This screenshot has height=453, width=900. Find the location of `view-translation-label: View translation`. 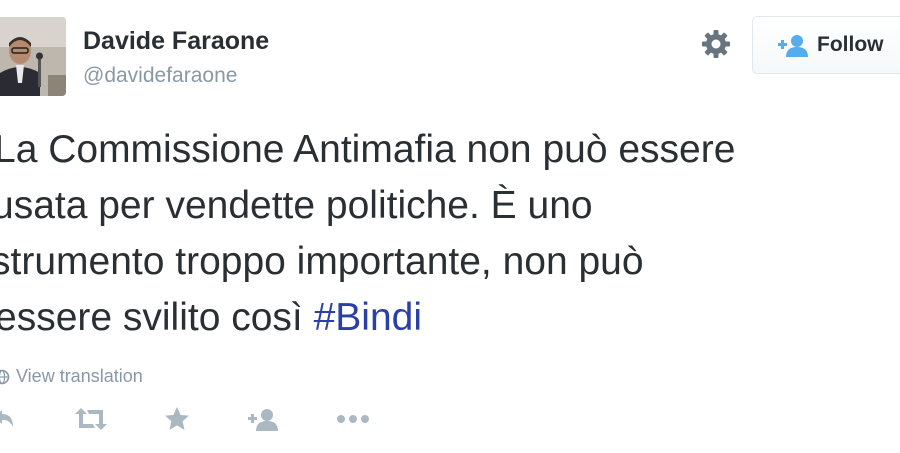

view-translation-label: View translation is located at coordinates (79, 376).